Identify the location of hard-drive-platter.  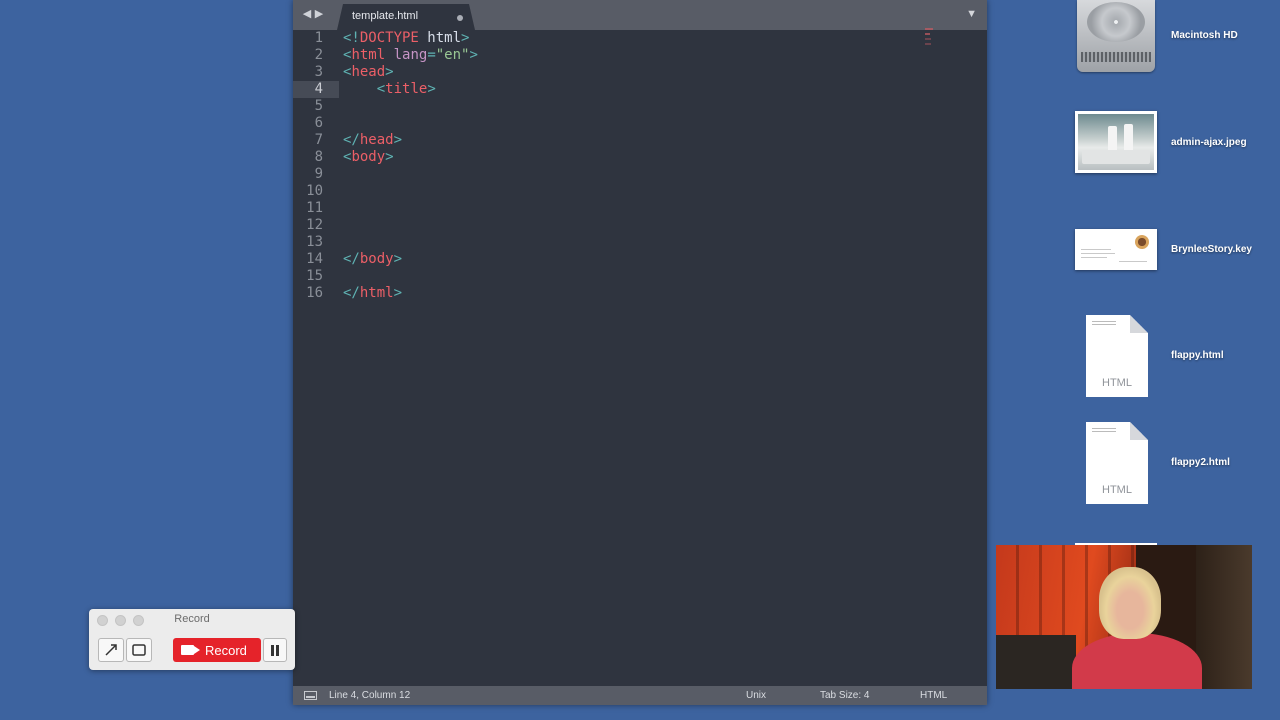
(1116, 22).